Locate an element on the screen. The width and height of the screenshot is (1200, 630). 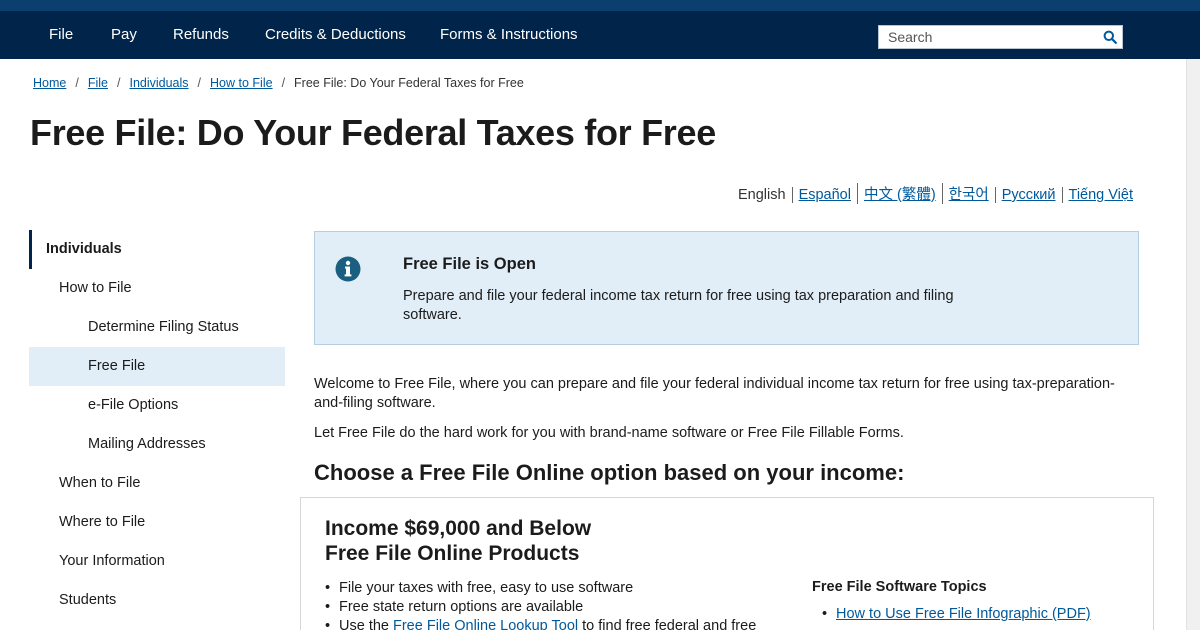
top-strip is located at coordinates (600, 5).